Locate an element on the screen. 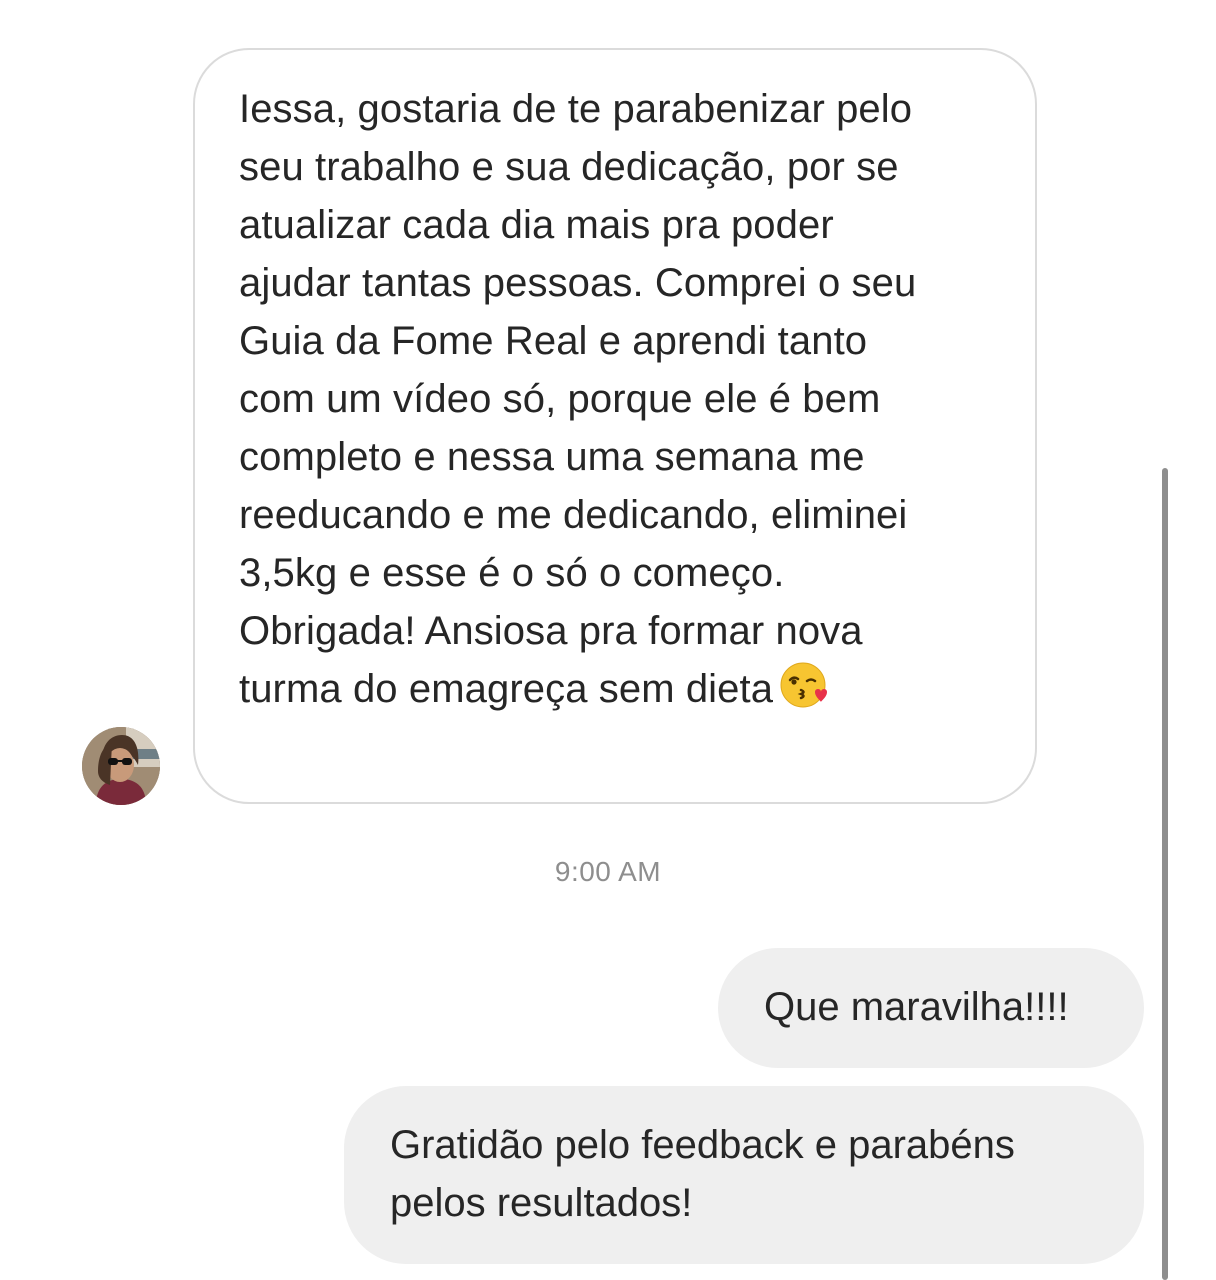 The width and height of the screenshot is (1216, 1280). sender-avatar is located at coordinates (121, 766).